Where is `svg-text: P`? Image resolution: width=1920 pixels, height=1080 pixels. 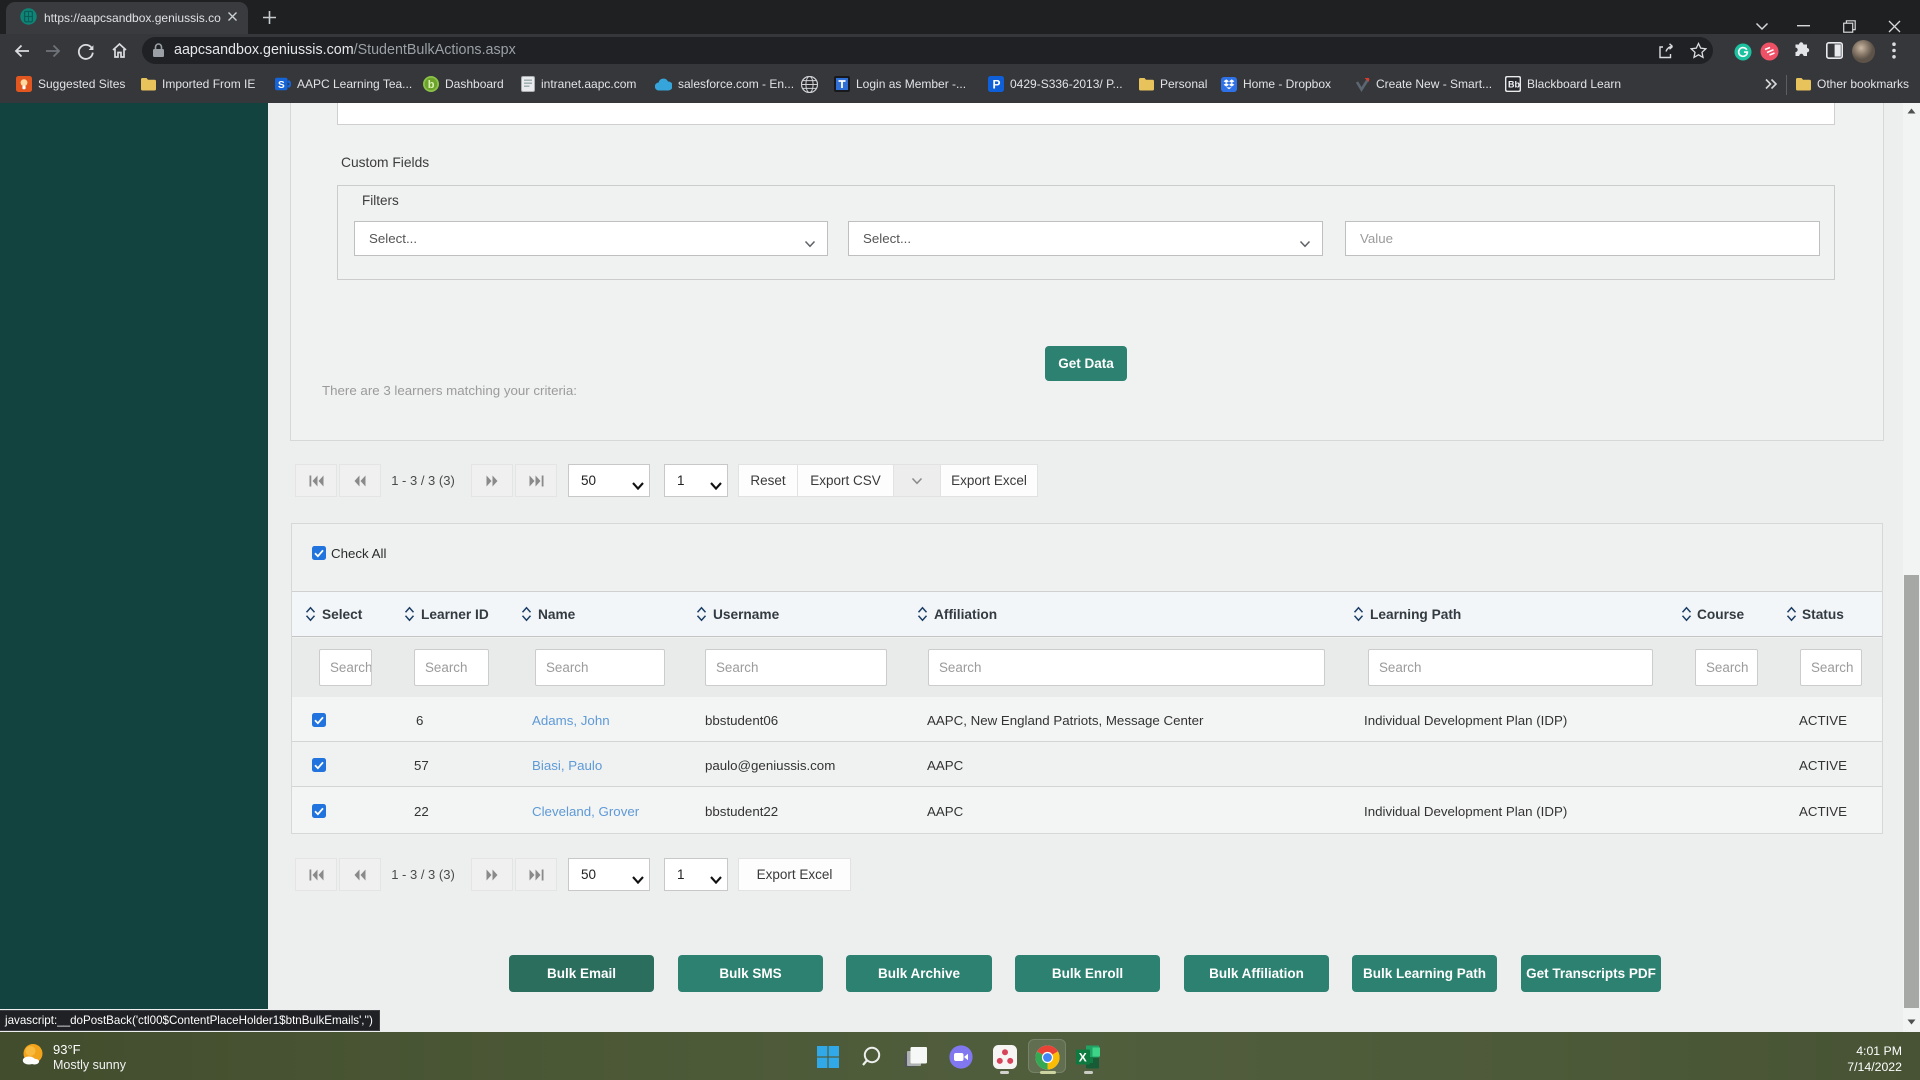
svg-text: P is located at coordinates (997, 85).